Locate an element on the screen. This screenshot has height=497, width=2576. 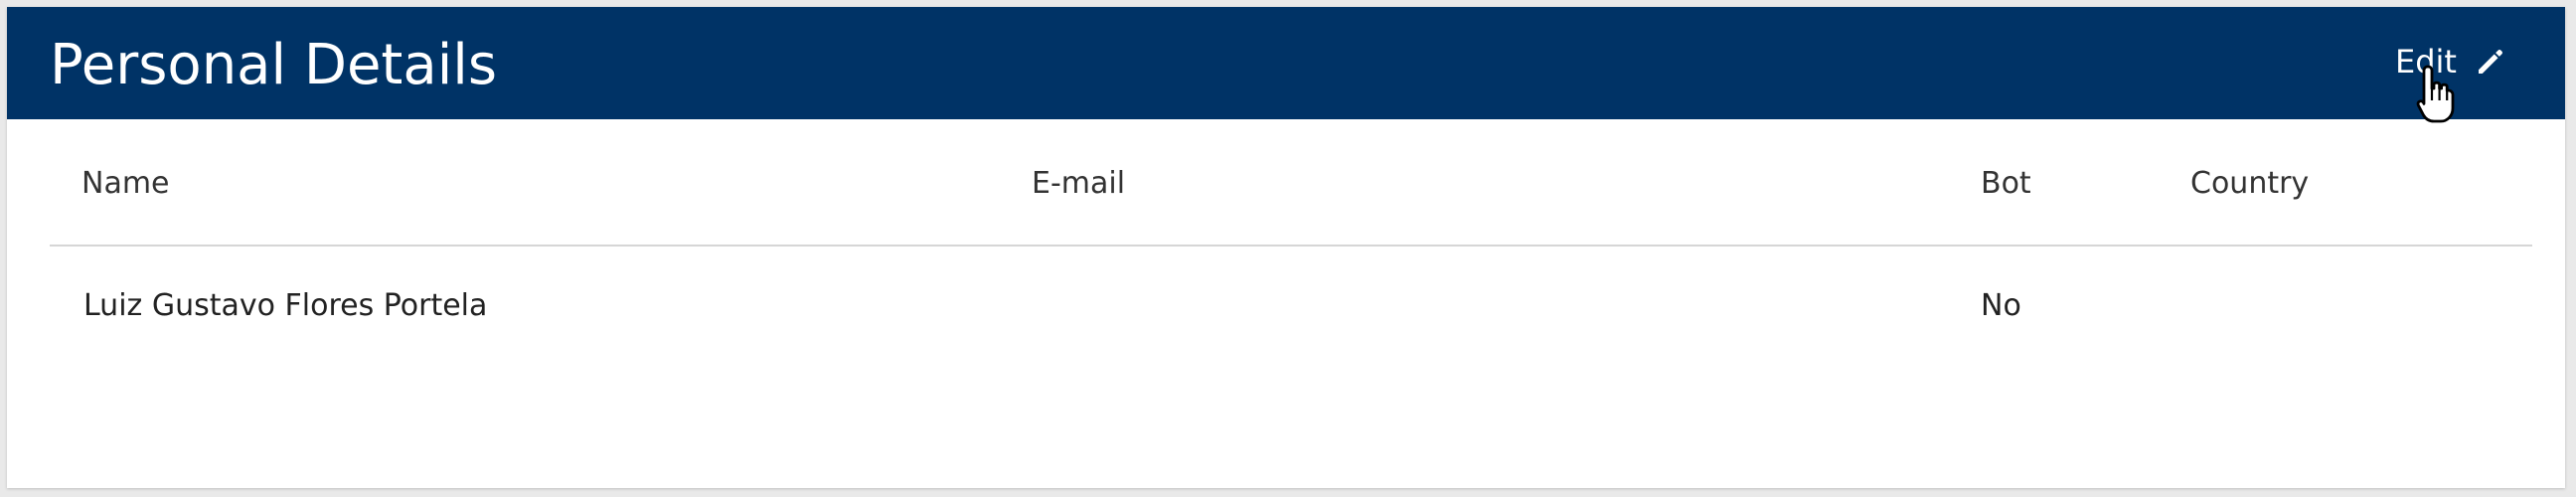
column-header-email: E-mail is located at coordinates (1079, 183).